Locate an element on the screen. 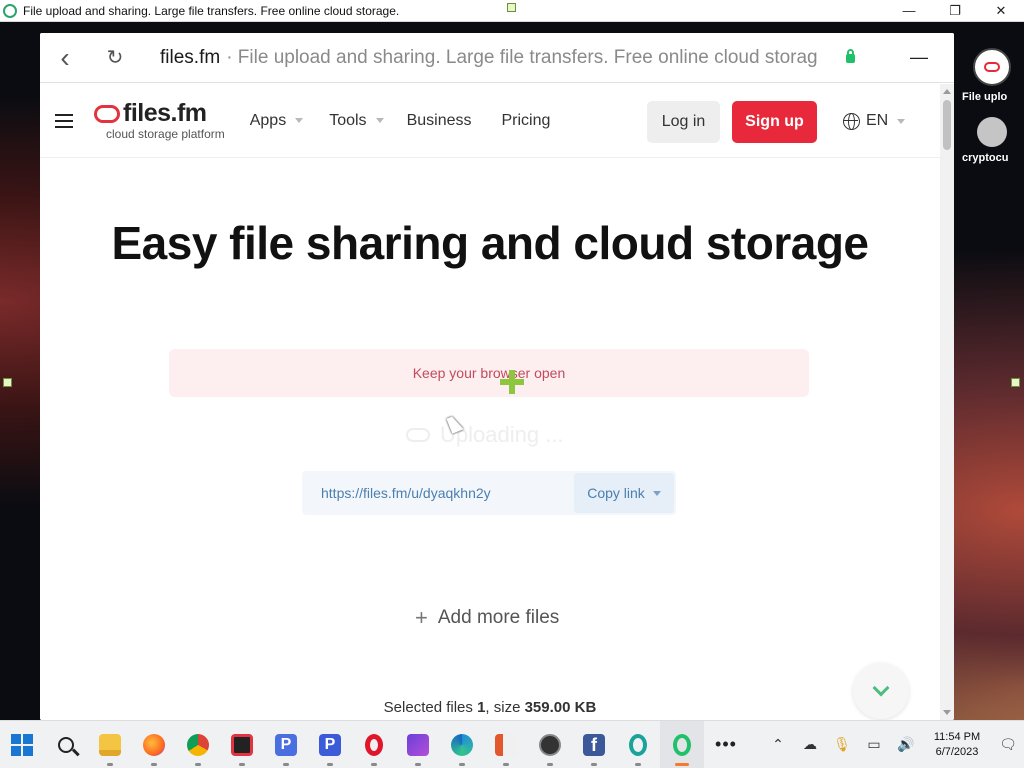  clock-date: 6/7/2023 is located at coordinates (957, 751).